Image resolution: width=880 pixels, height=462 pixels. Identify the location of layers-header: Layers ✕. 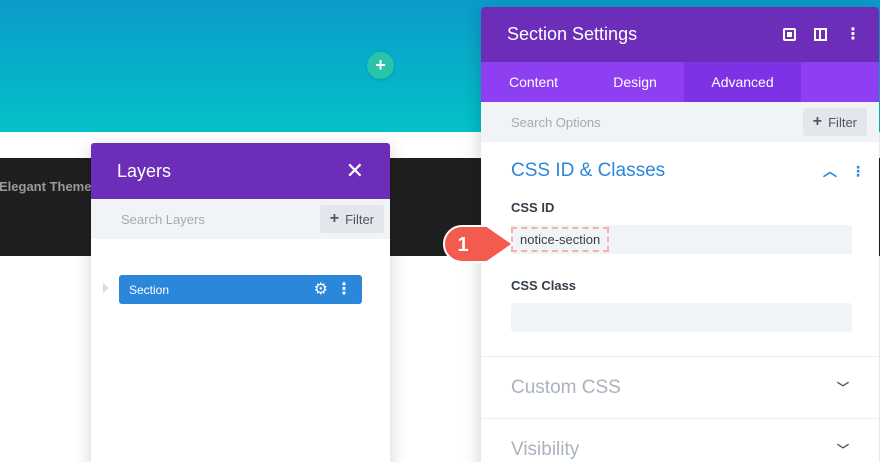
(240, 171).